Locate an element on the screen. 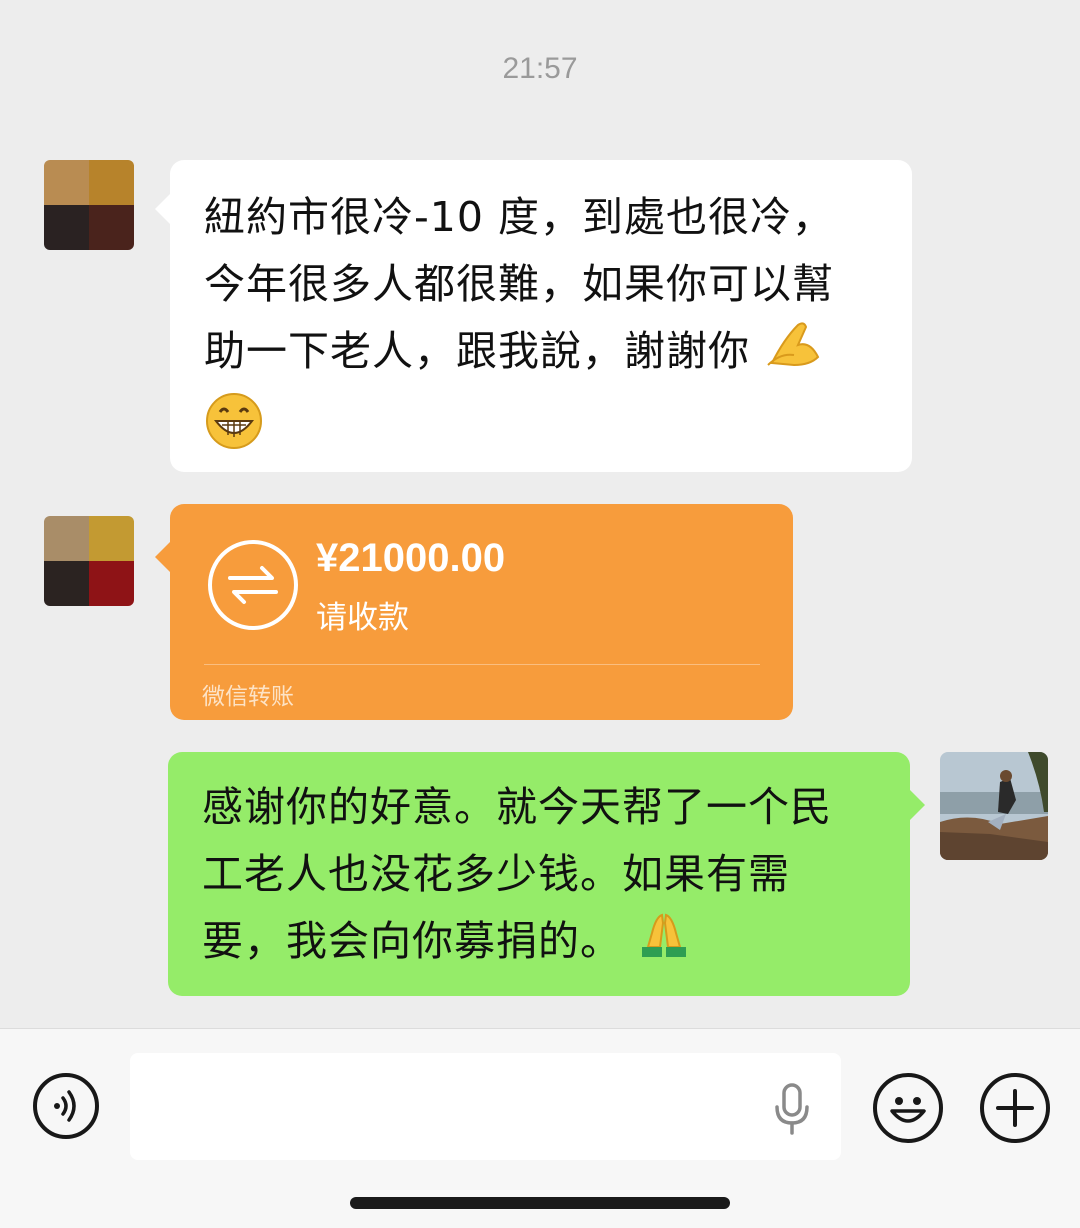 The width and height of the screenshot is (1080, 1228). emoji-icon is located at coordinates (908, 1108).